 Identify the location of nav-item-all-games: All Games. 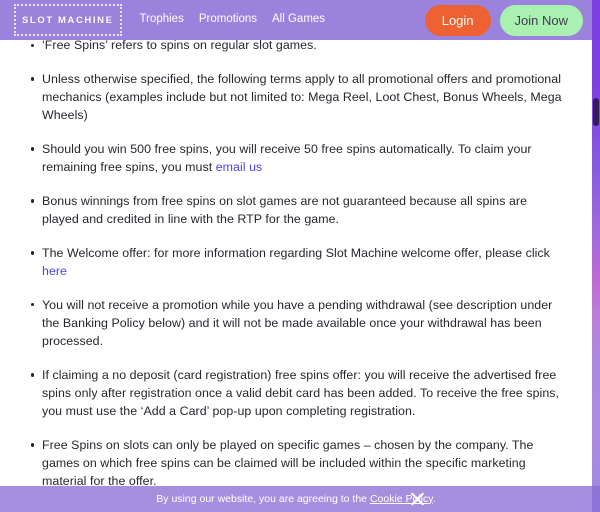
(298, 20).